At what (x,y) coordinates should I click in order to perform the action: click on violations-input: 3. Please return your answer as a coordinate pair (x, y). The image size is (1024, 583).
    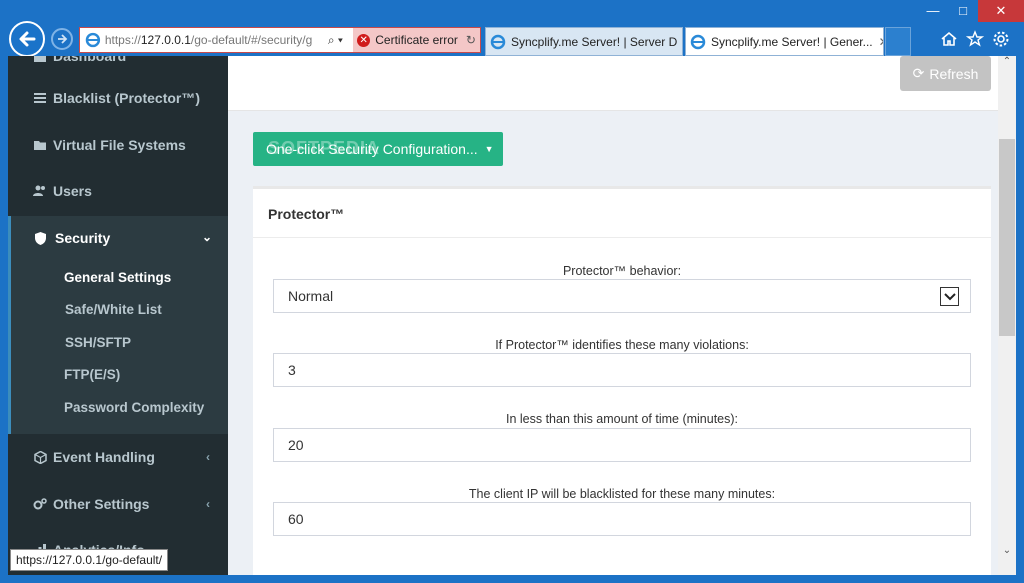
    Looking at the image, I should click on (622, 370).